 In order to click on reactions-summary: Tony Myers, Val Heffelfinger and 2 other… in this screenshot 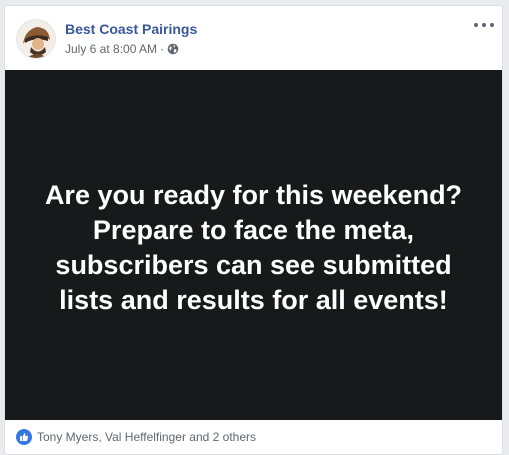, I will do `click(146, 437)`.